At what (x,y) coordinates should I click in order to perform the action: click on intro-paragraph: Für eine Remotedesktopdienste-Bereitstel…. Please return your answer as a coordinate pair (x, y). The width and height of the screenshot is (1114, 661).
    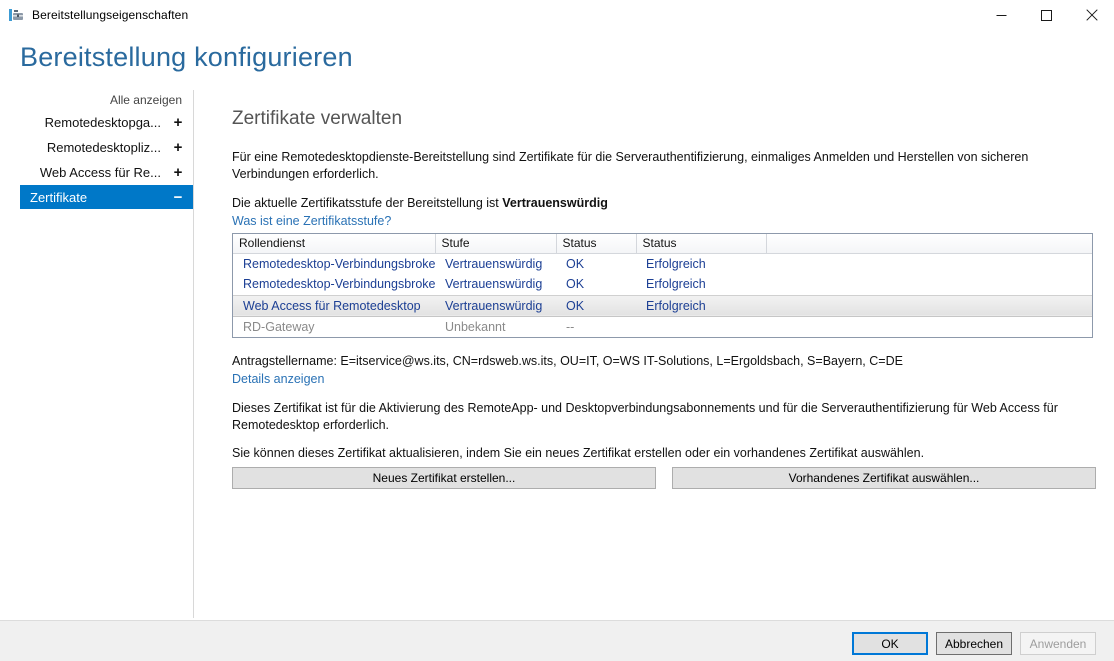
    Looking at the image, I should click on (630, 165).